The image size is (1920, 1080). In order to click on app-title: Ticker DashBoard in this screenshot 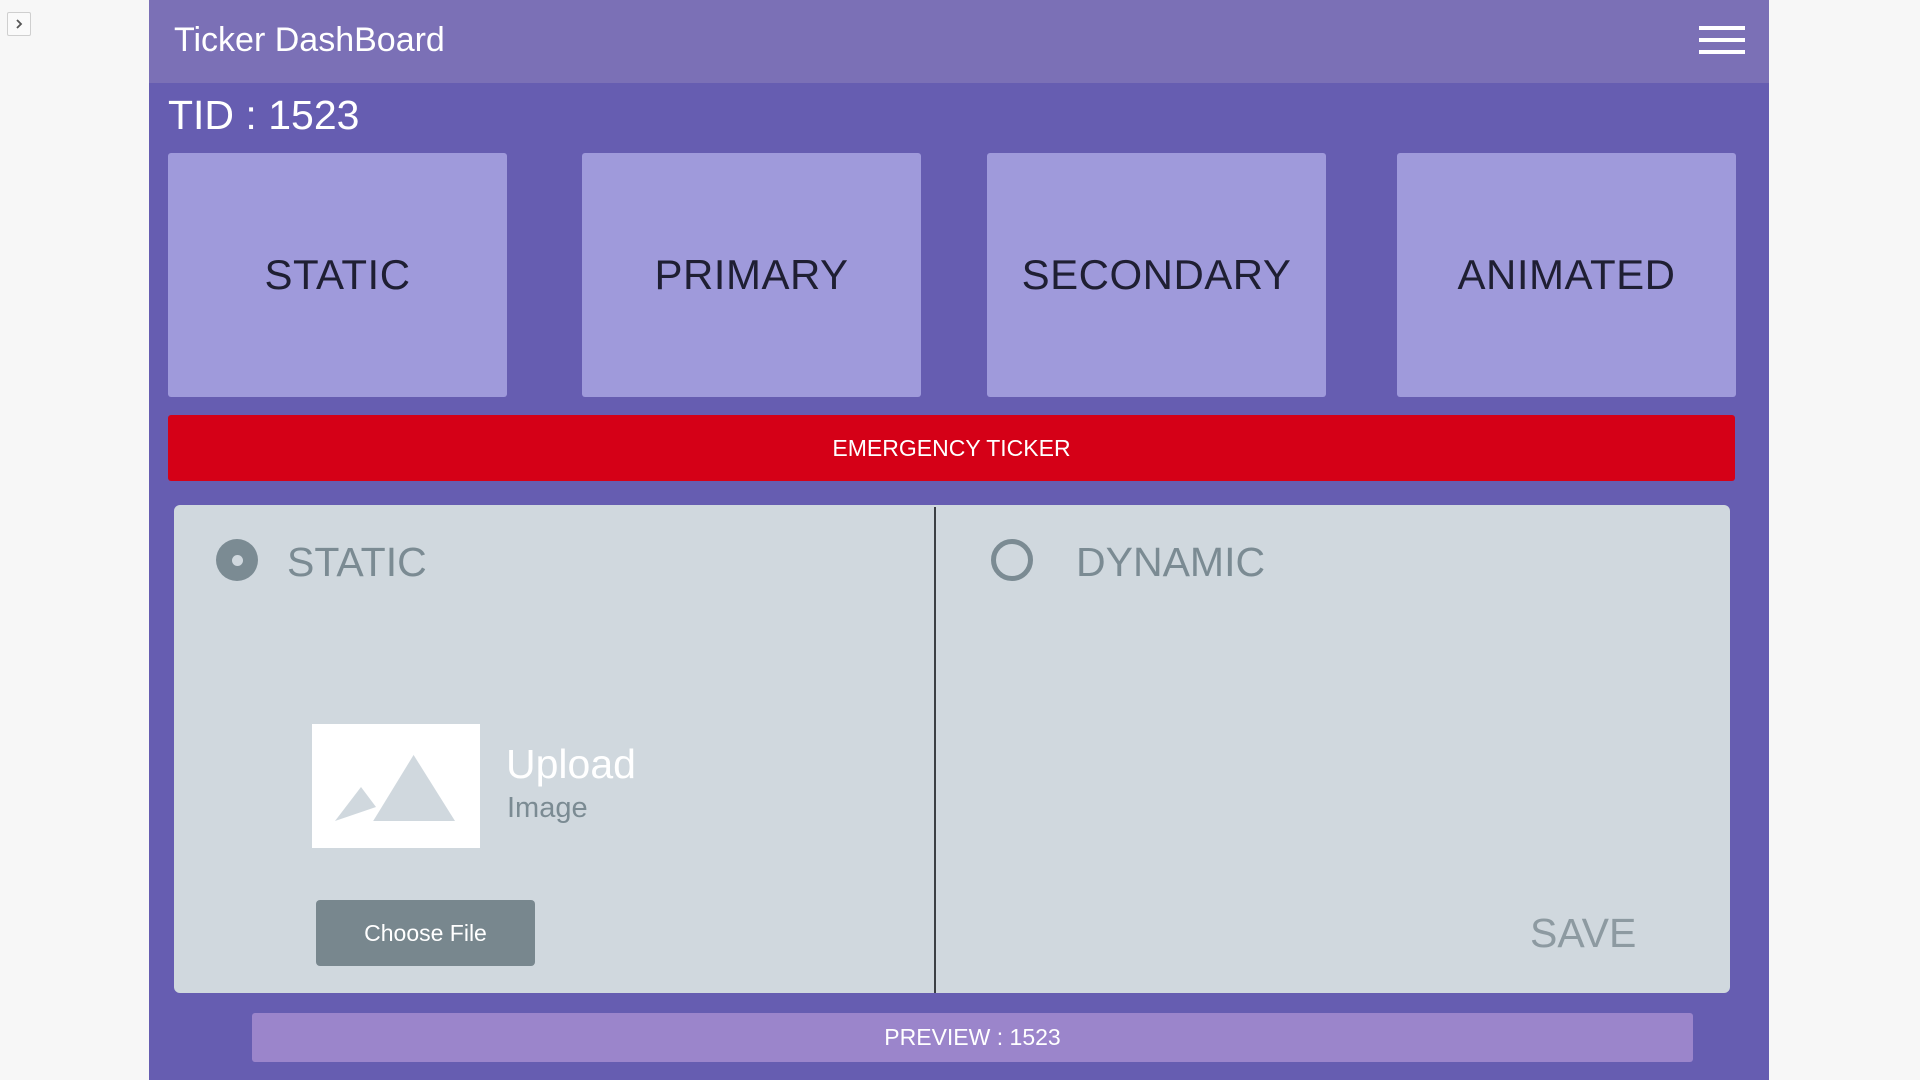, I will do `click(309, 40)`.